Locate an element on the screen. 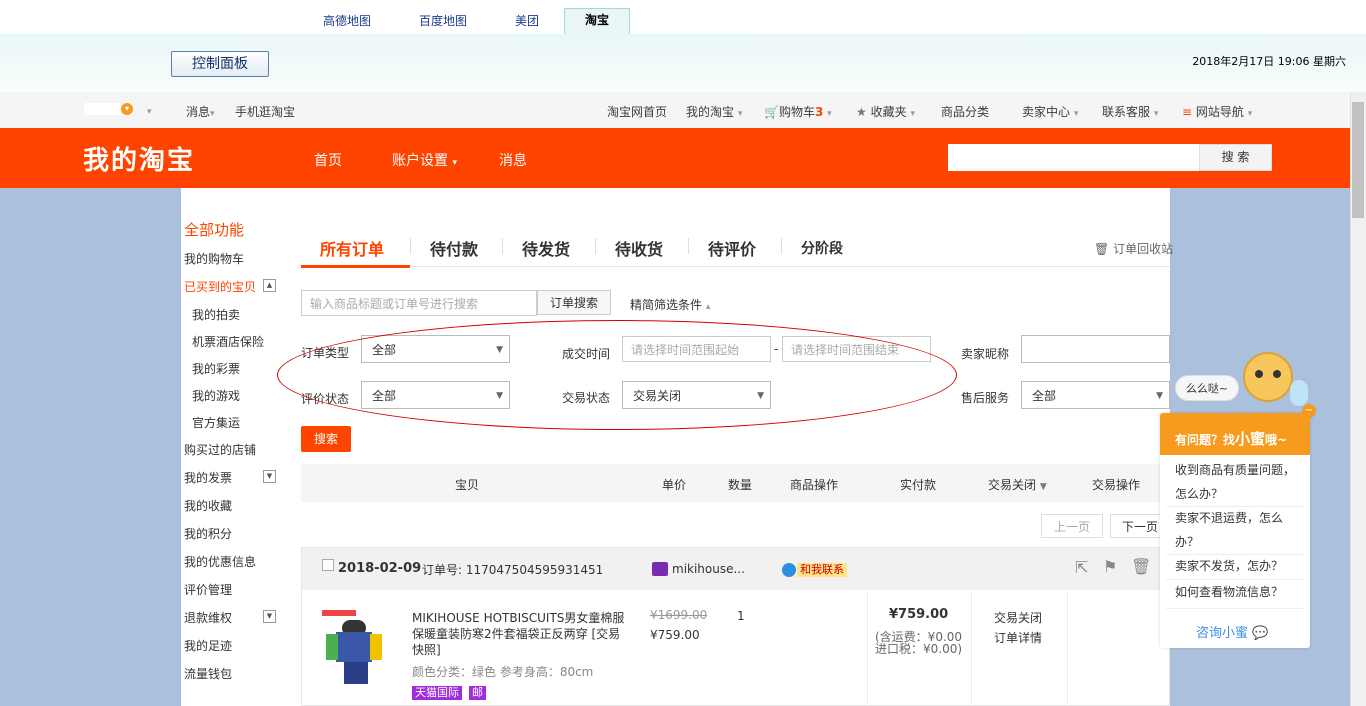 The width and height of the screenshot is (1366, 706). tab-pending-review: 待评价 is located at coordinates (732, 248).